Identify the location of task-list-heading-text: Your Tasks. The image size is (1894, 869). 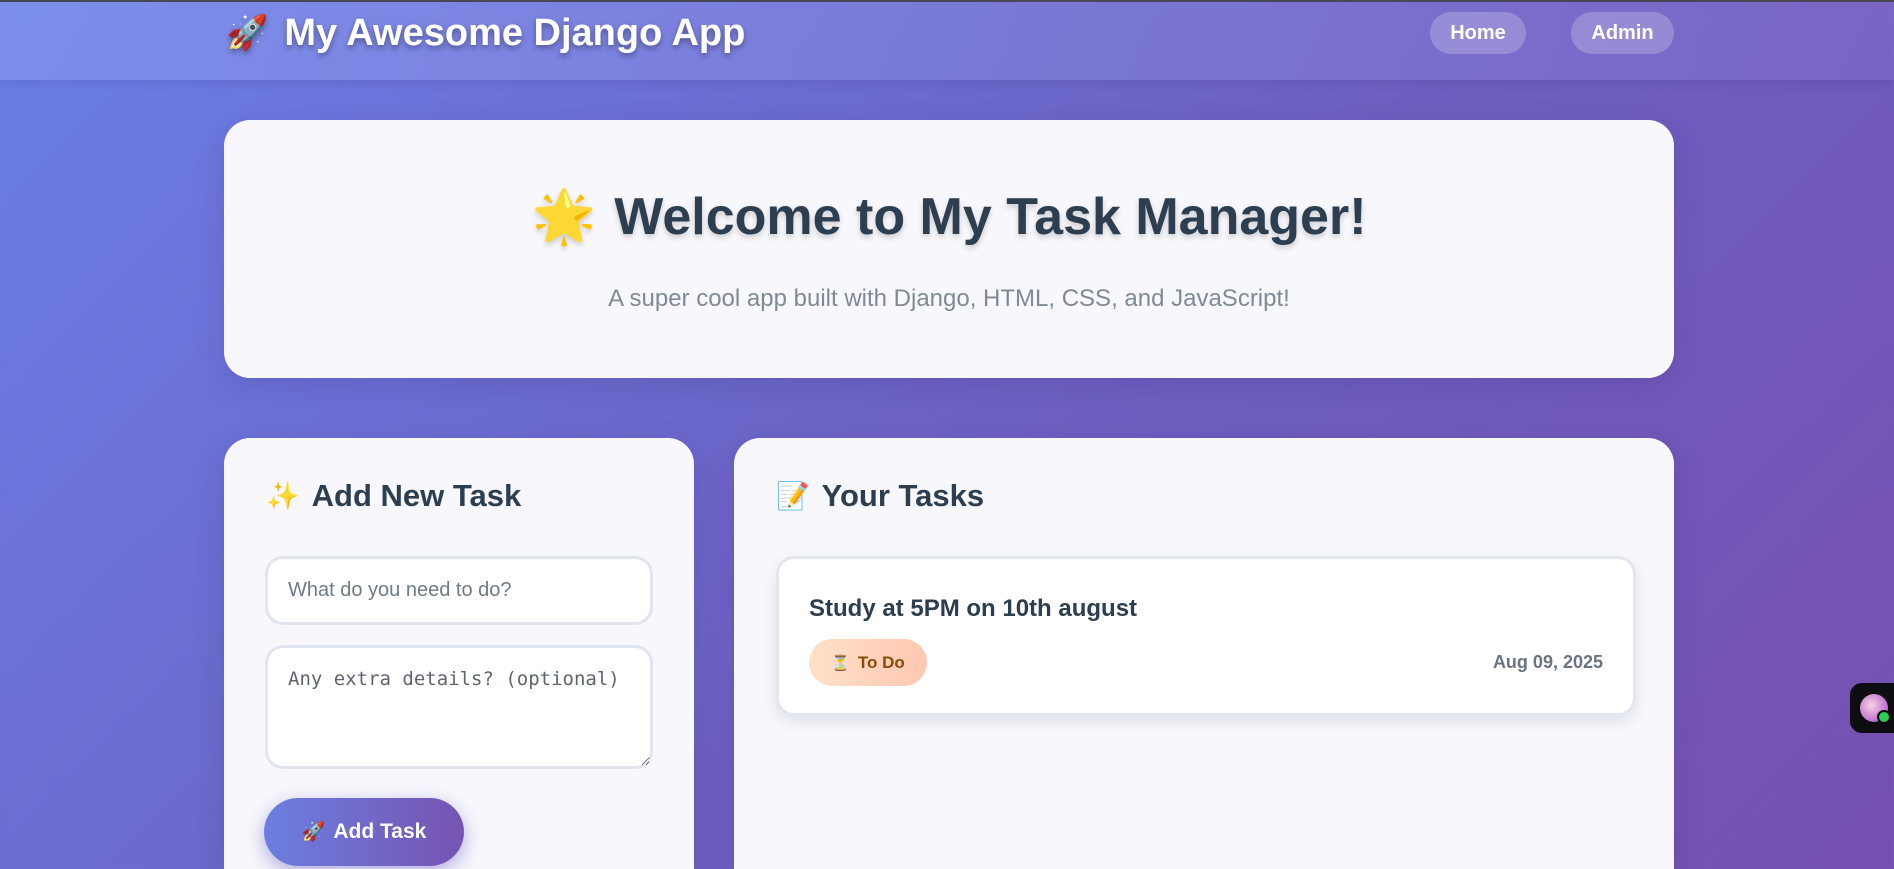
(903, 495).